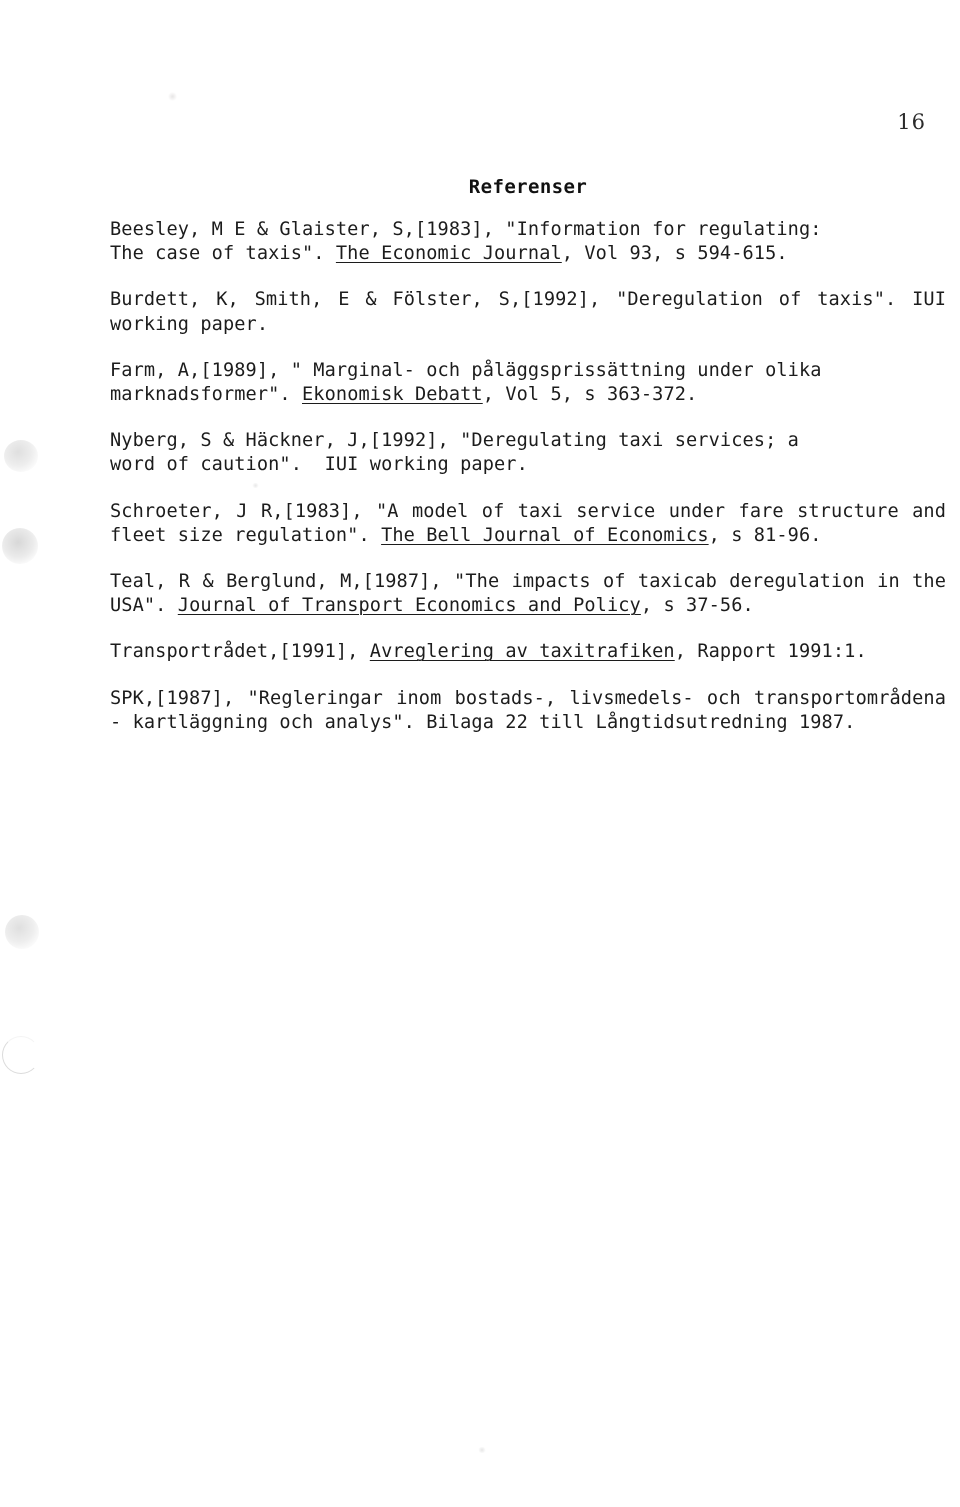  I want to click on reference-text: , Vol 5, s 363-372., so click(590, 395).